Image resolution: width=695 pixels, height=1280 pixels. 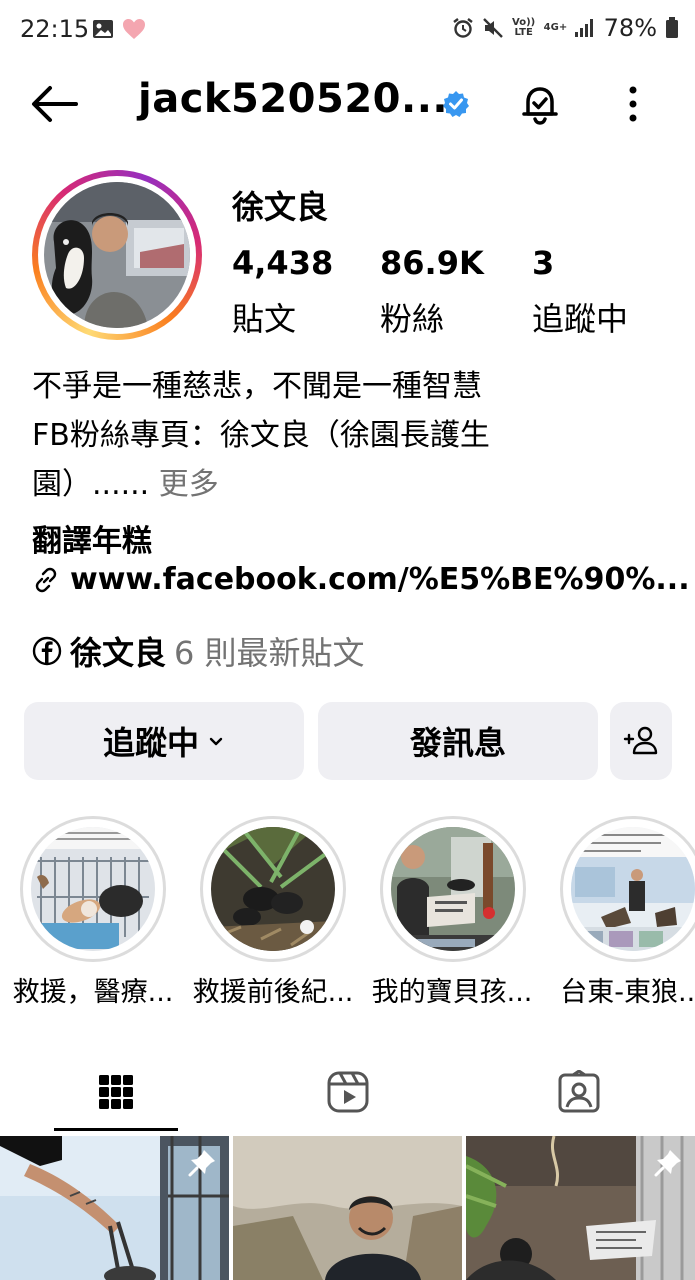 I want to click on facebook-icon, so click(x=47, y=651).